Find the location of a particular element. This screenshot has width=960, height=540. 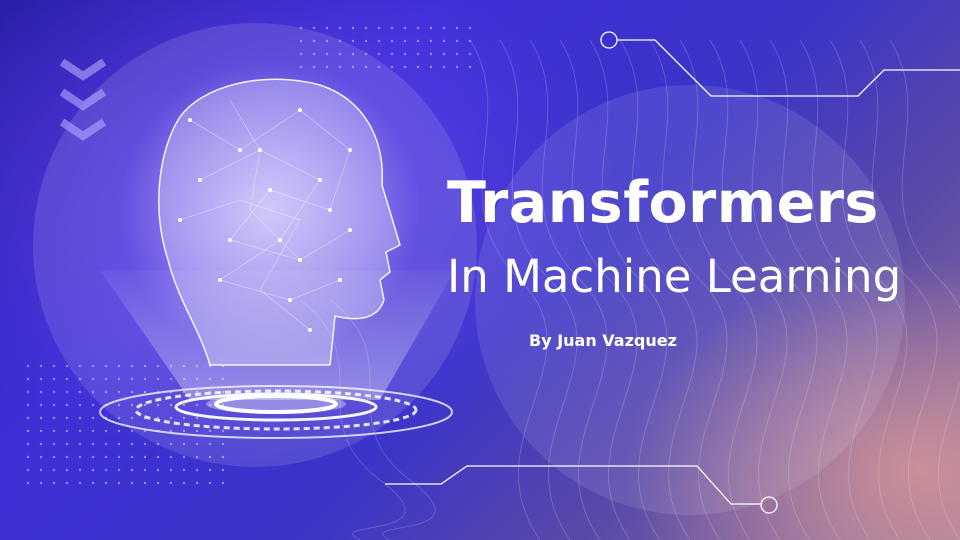

slide-title: Transformers is located at coordinates (663, 203).